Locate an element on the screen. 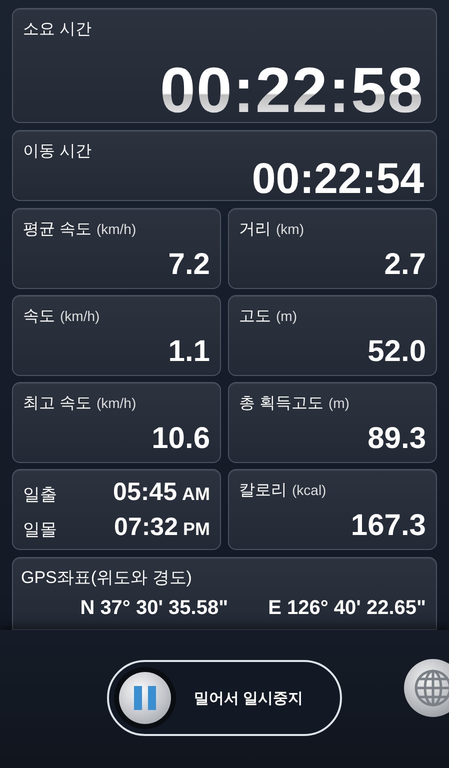 The image size is (449, 768). card-label: 평균 속도 is located at coordinates (57, 230).